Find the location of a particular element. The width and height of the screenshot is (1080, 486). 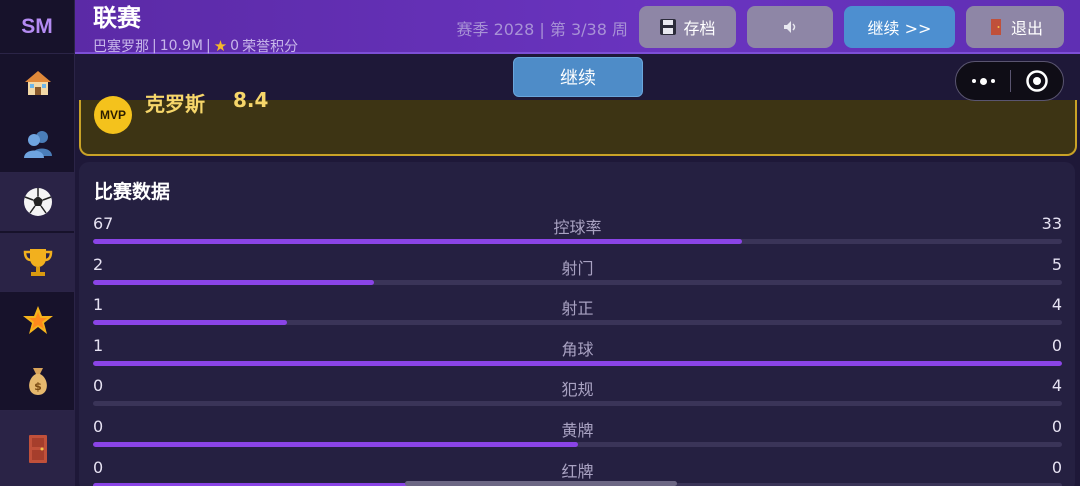

stat-label: 黄牌 is located at coordinates (577, 430).